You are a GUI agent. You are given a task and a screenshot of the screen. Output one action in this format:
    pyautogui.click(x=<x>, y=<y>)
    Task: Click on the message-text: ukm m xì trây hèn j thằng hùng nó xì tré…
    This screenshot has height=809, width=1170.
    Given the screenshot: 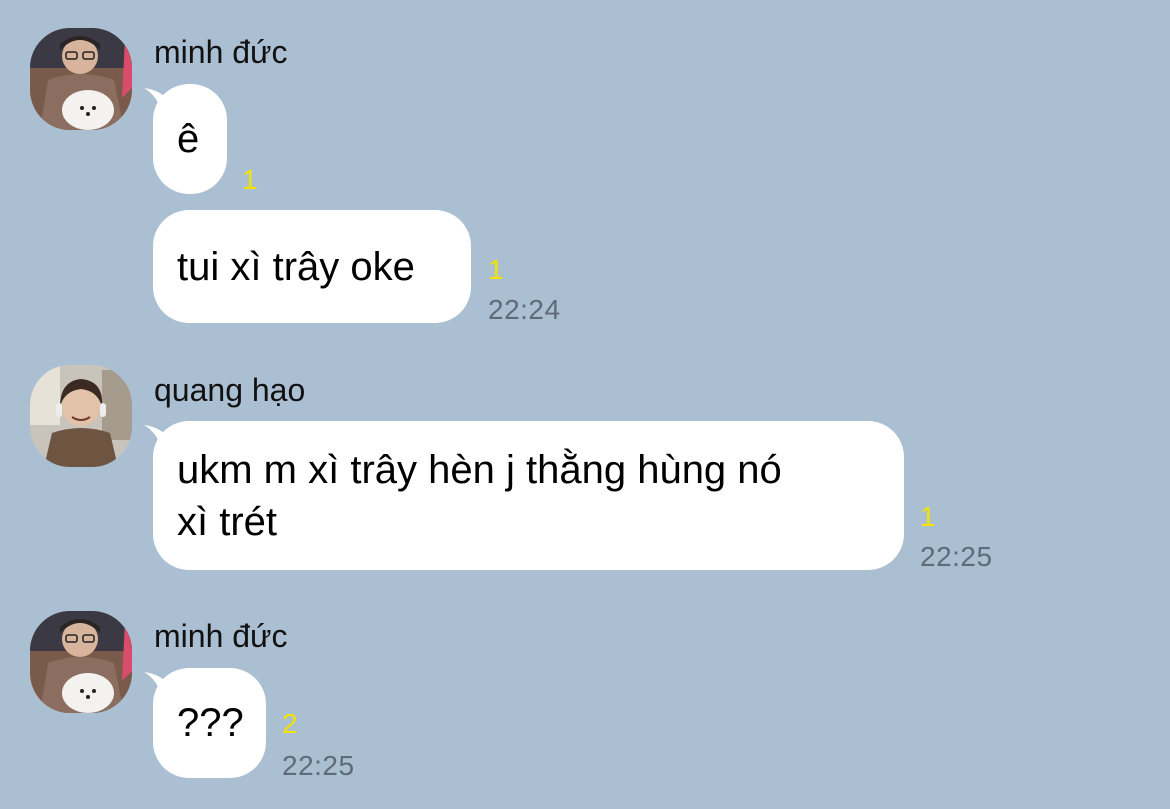 What is the action you would take?
    pyautogui.click(x=479, y=495)
    